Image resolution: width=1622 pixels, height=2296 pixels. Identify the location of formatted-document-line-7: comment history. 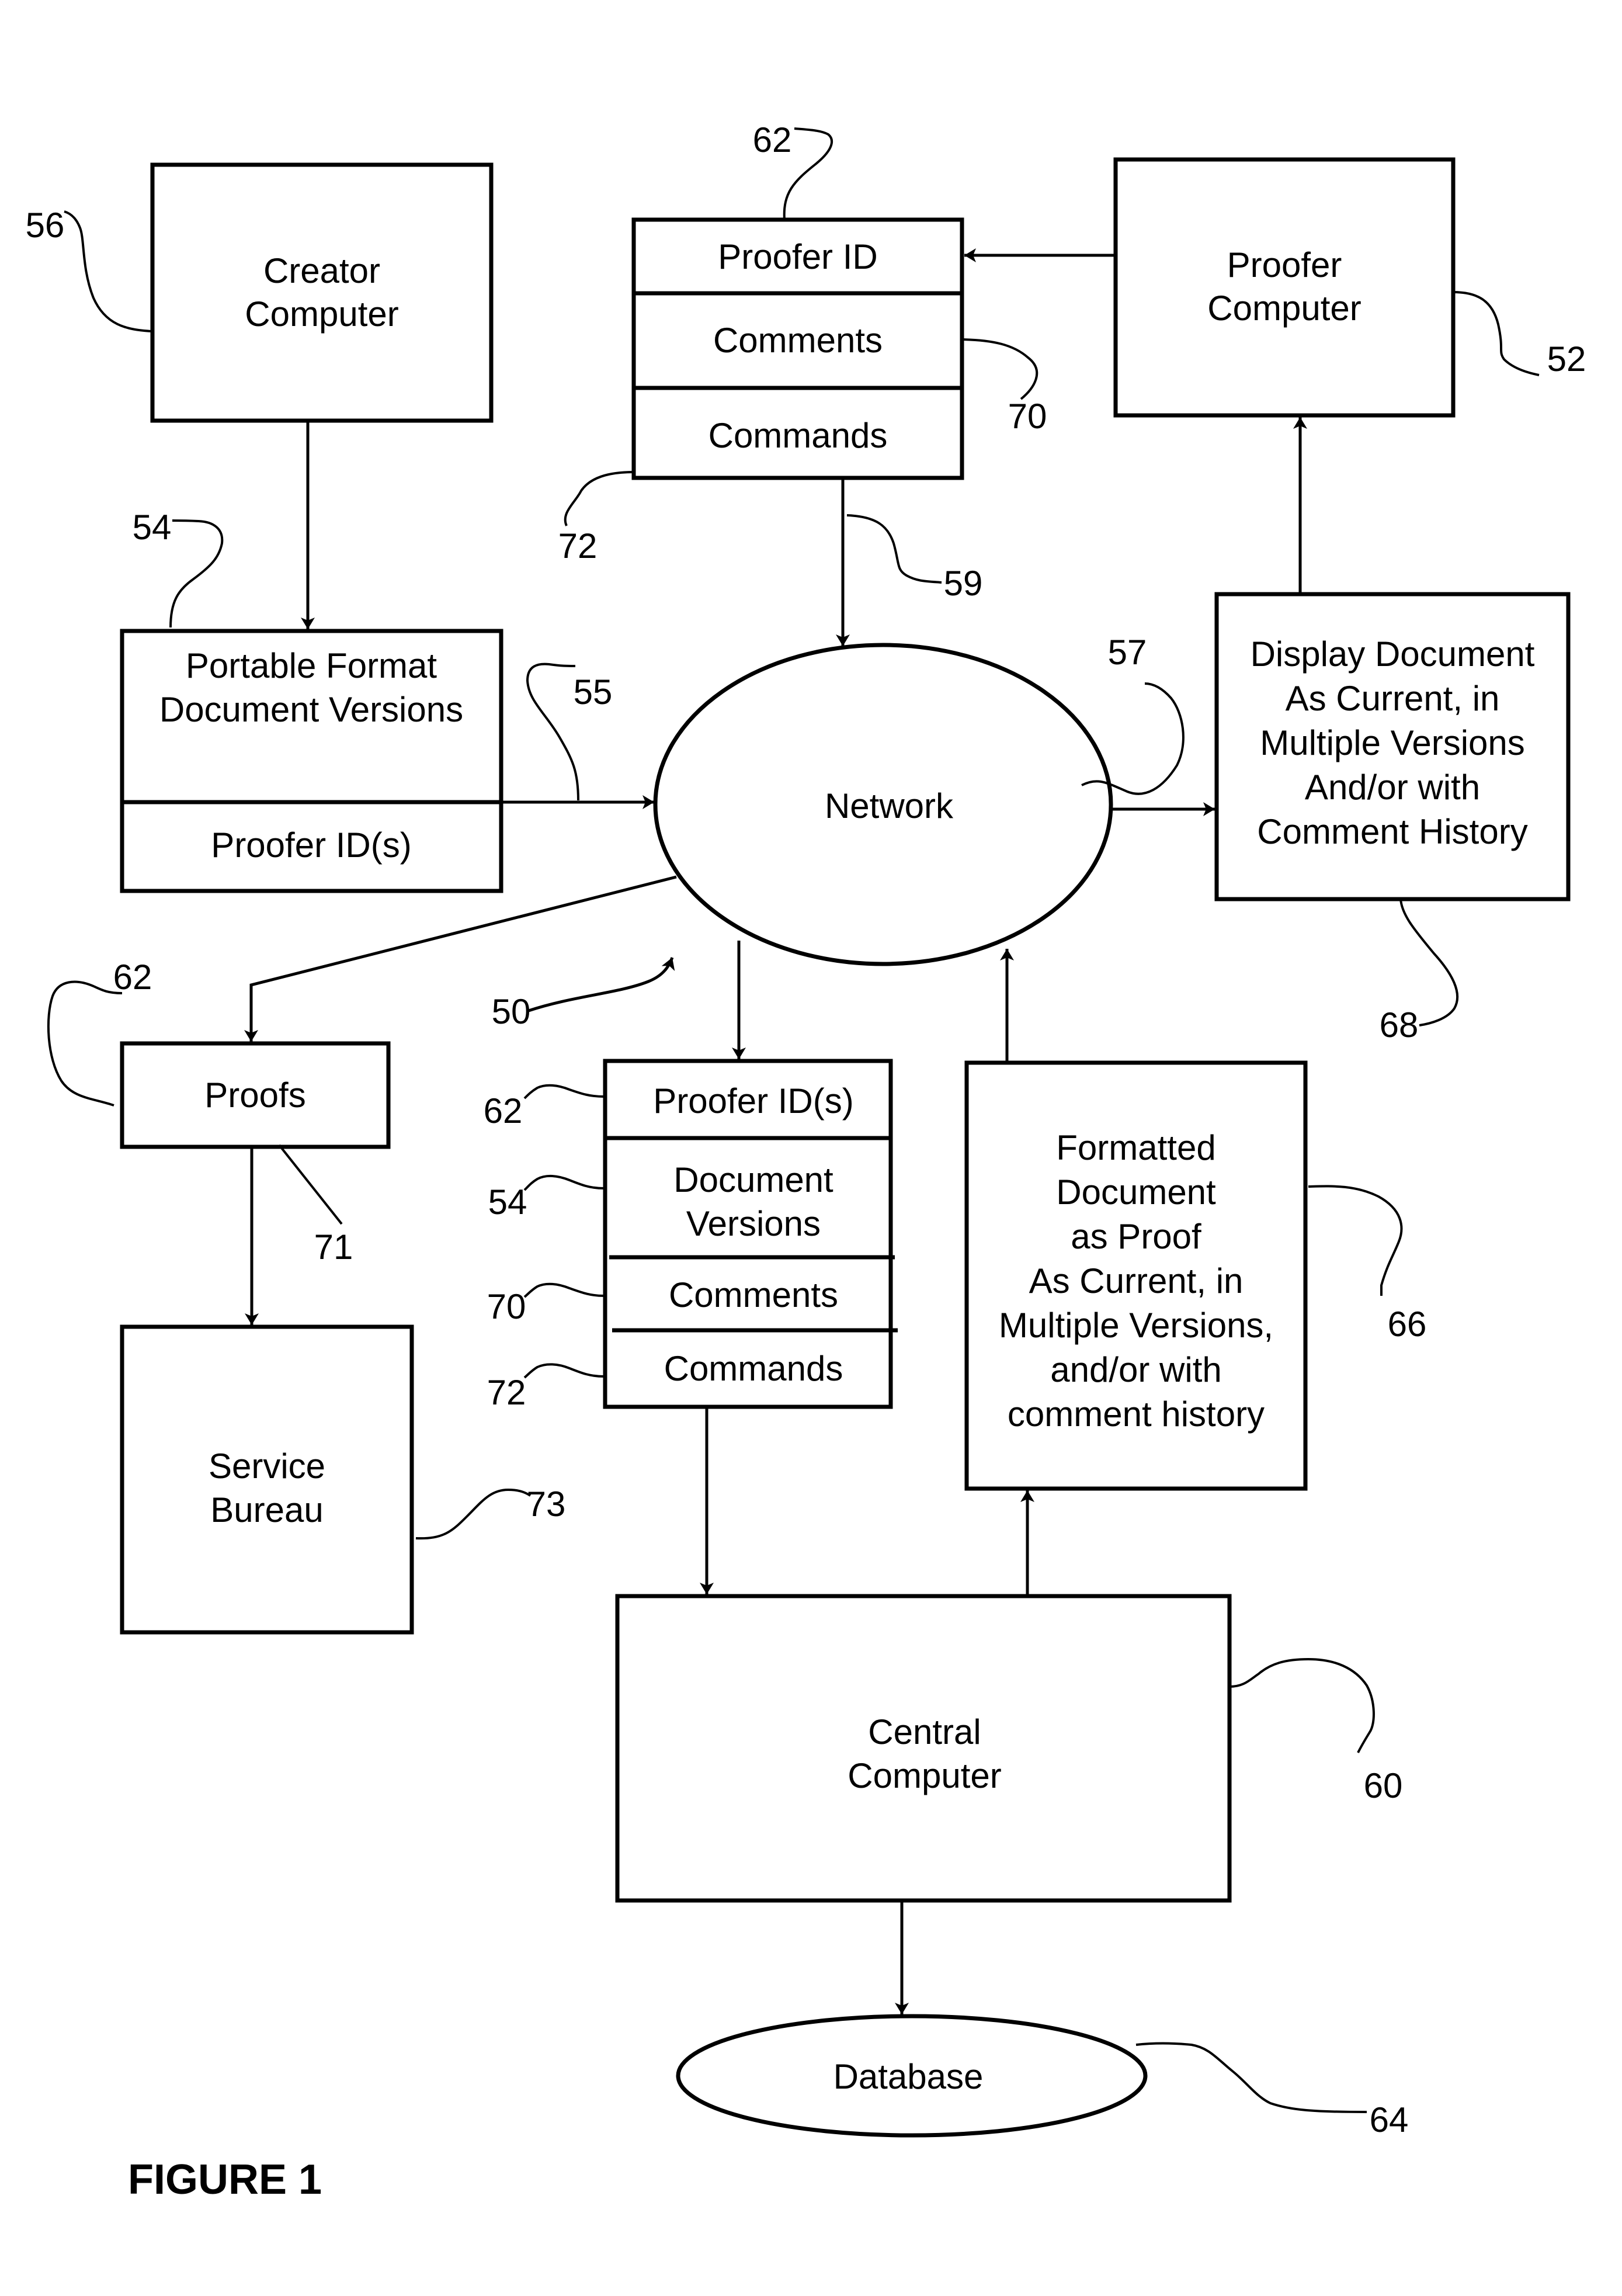
(1136, 1414).